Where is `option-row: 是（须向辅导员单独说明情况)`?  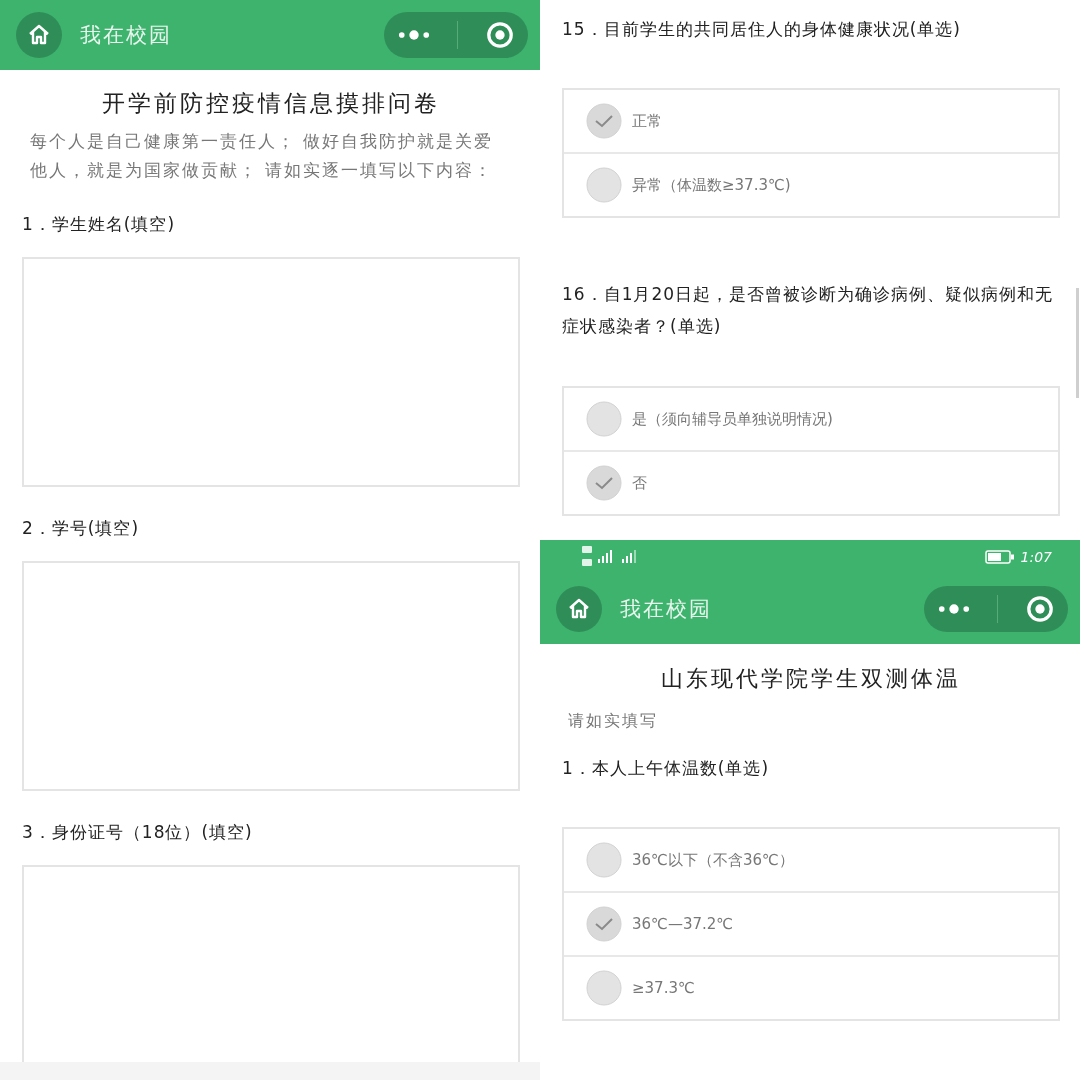
option-row: 是（须向辅导员单独说明情况) is located at coordinates (811, 419).